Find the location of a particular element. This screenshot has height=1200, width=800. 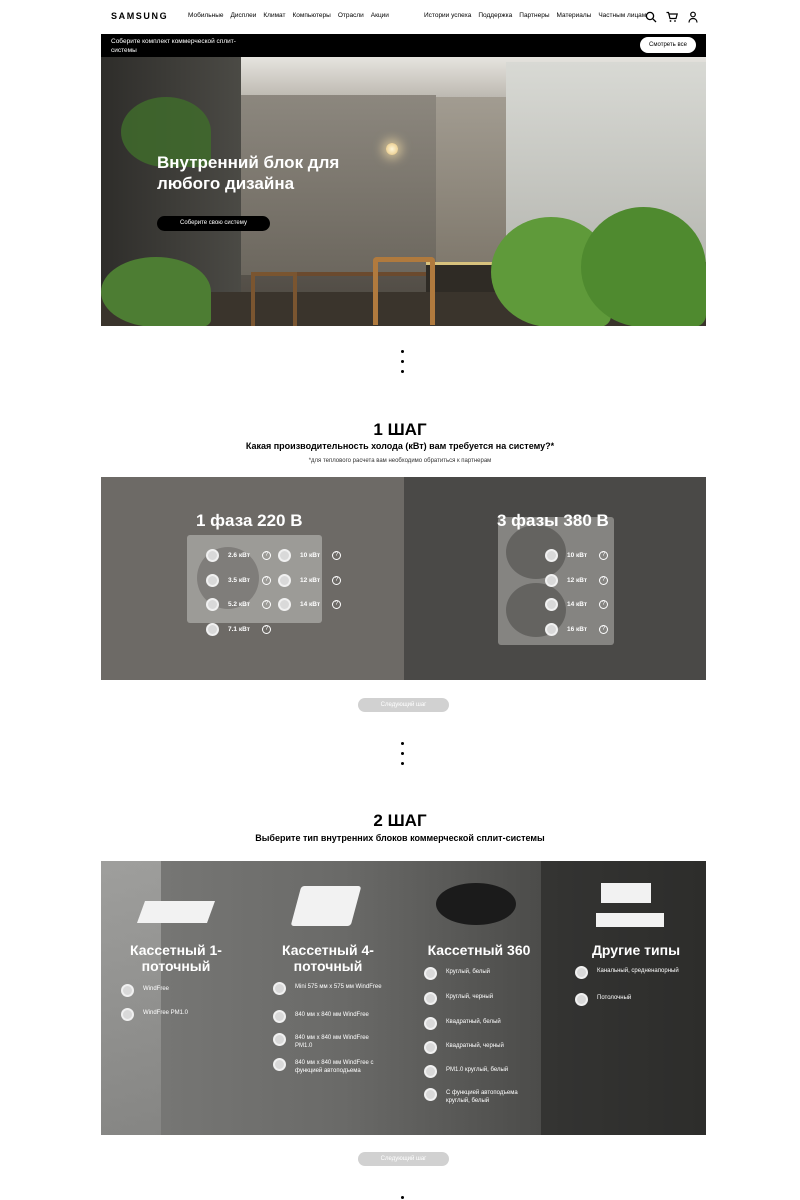

option-14-kw-3ph: 14 кВт? is located at coordinates (577, 604).